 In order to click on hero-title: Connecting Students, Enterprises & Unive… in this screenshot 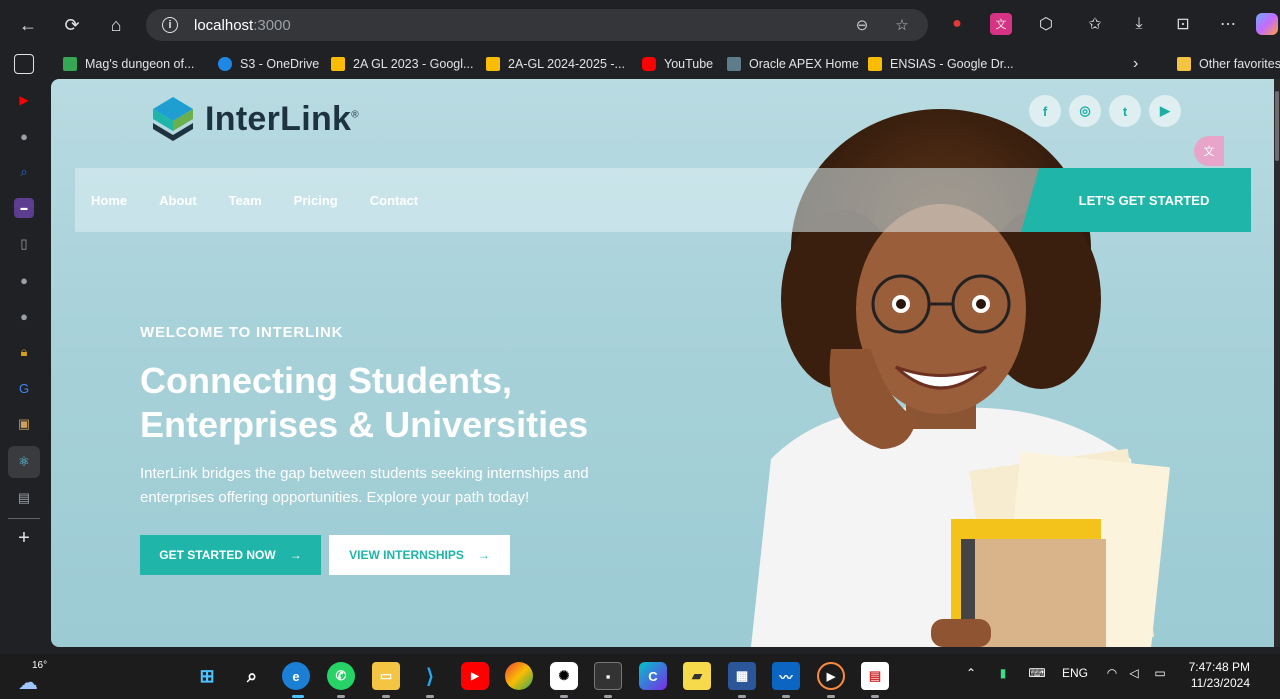, I will do `click(364, 402)`.